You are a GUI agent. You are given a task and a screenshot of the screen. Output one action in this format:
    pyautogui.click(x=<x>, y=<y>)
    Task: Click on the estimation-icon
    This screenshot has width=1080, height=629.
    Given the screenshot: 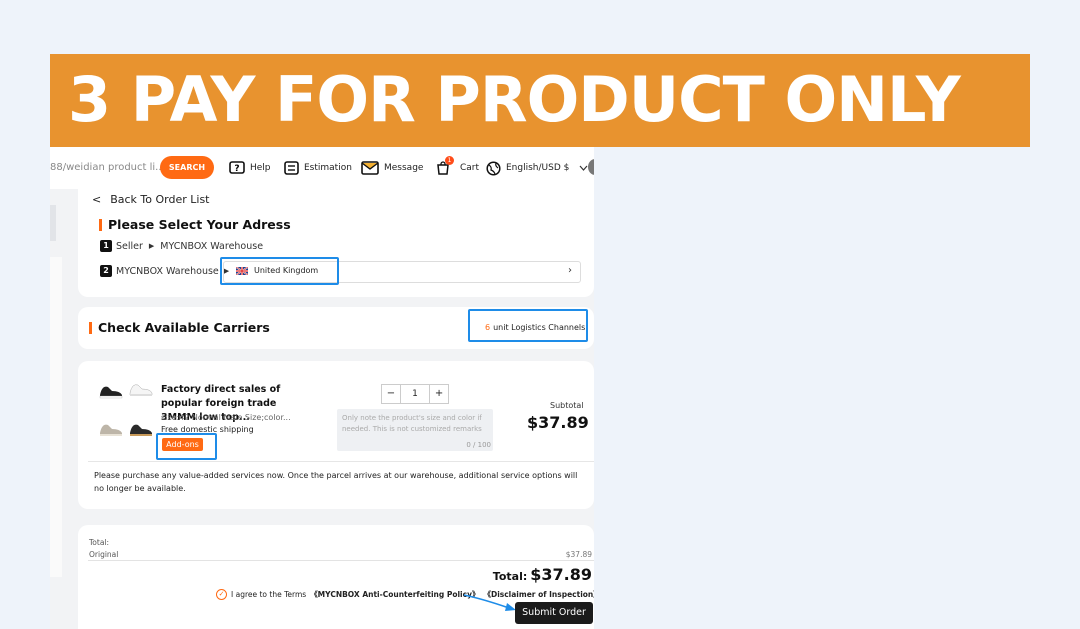 What is the action you would take?
    pyautogui.click(x=291, y=168)
    